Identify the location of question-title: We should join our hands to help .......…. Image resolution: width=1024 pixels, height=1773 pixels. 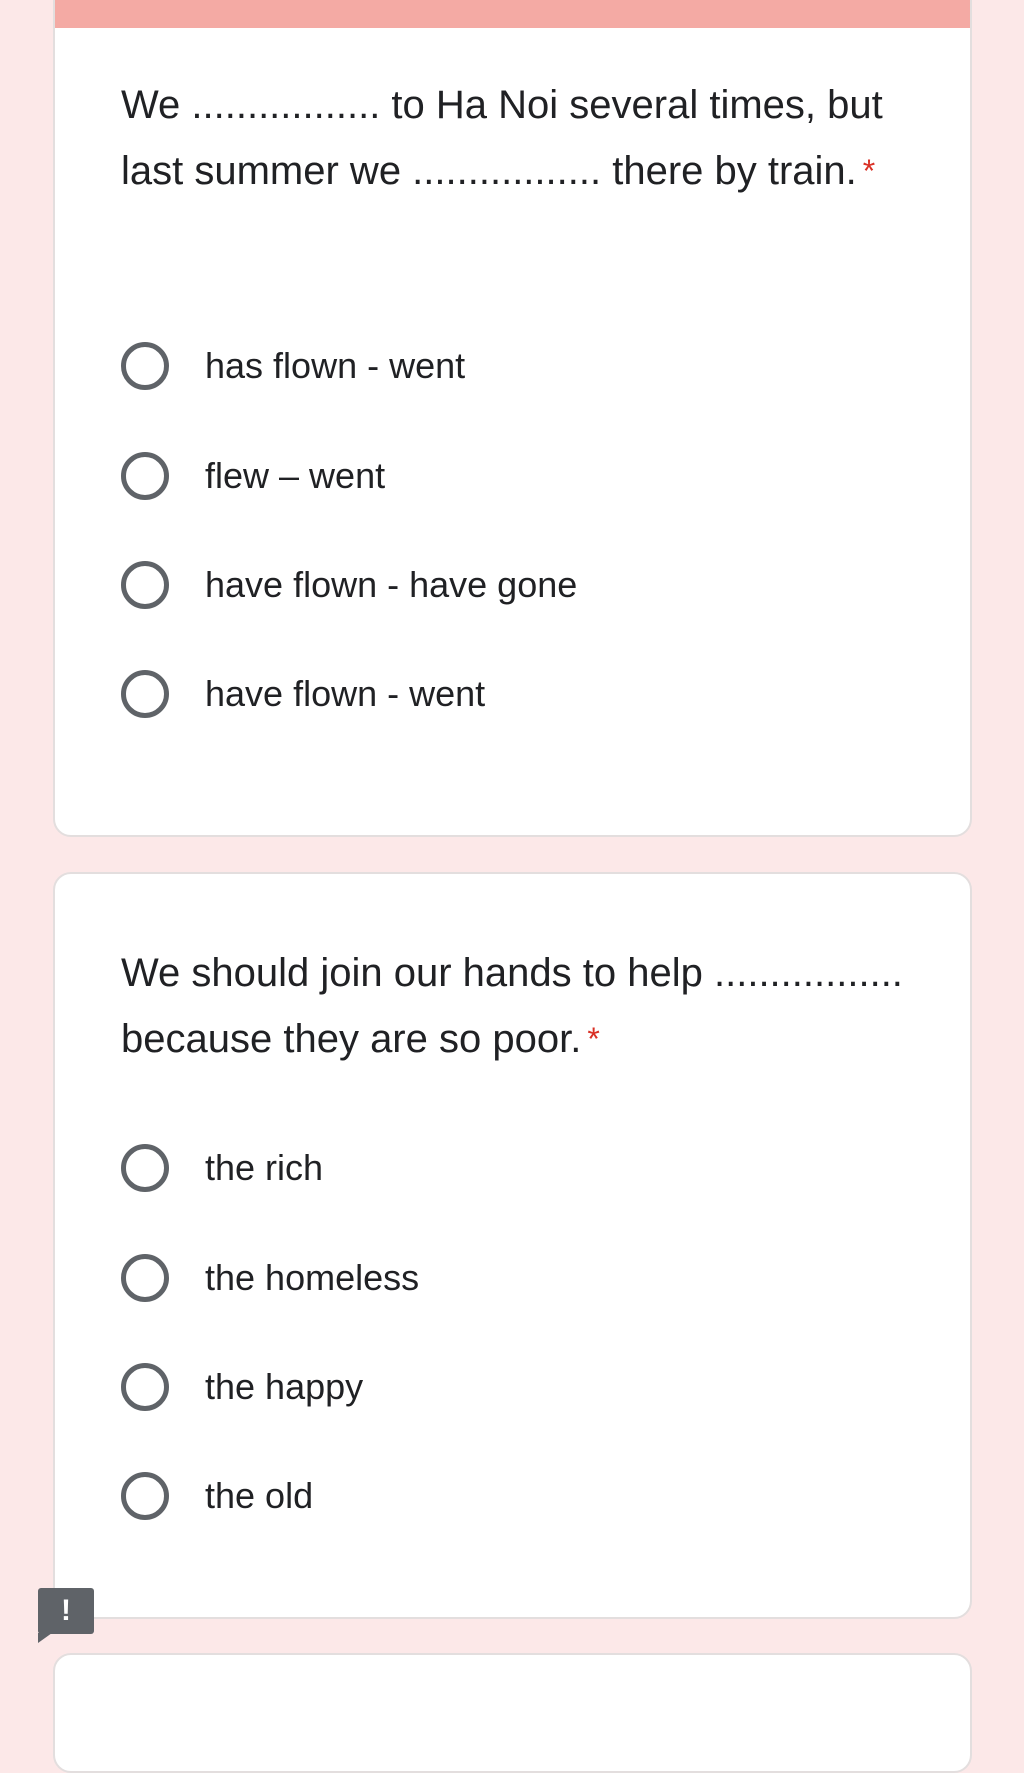
(516, 1006).